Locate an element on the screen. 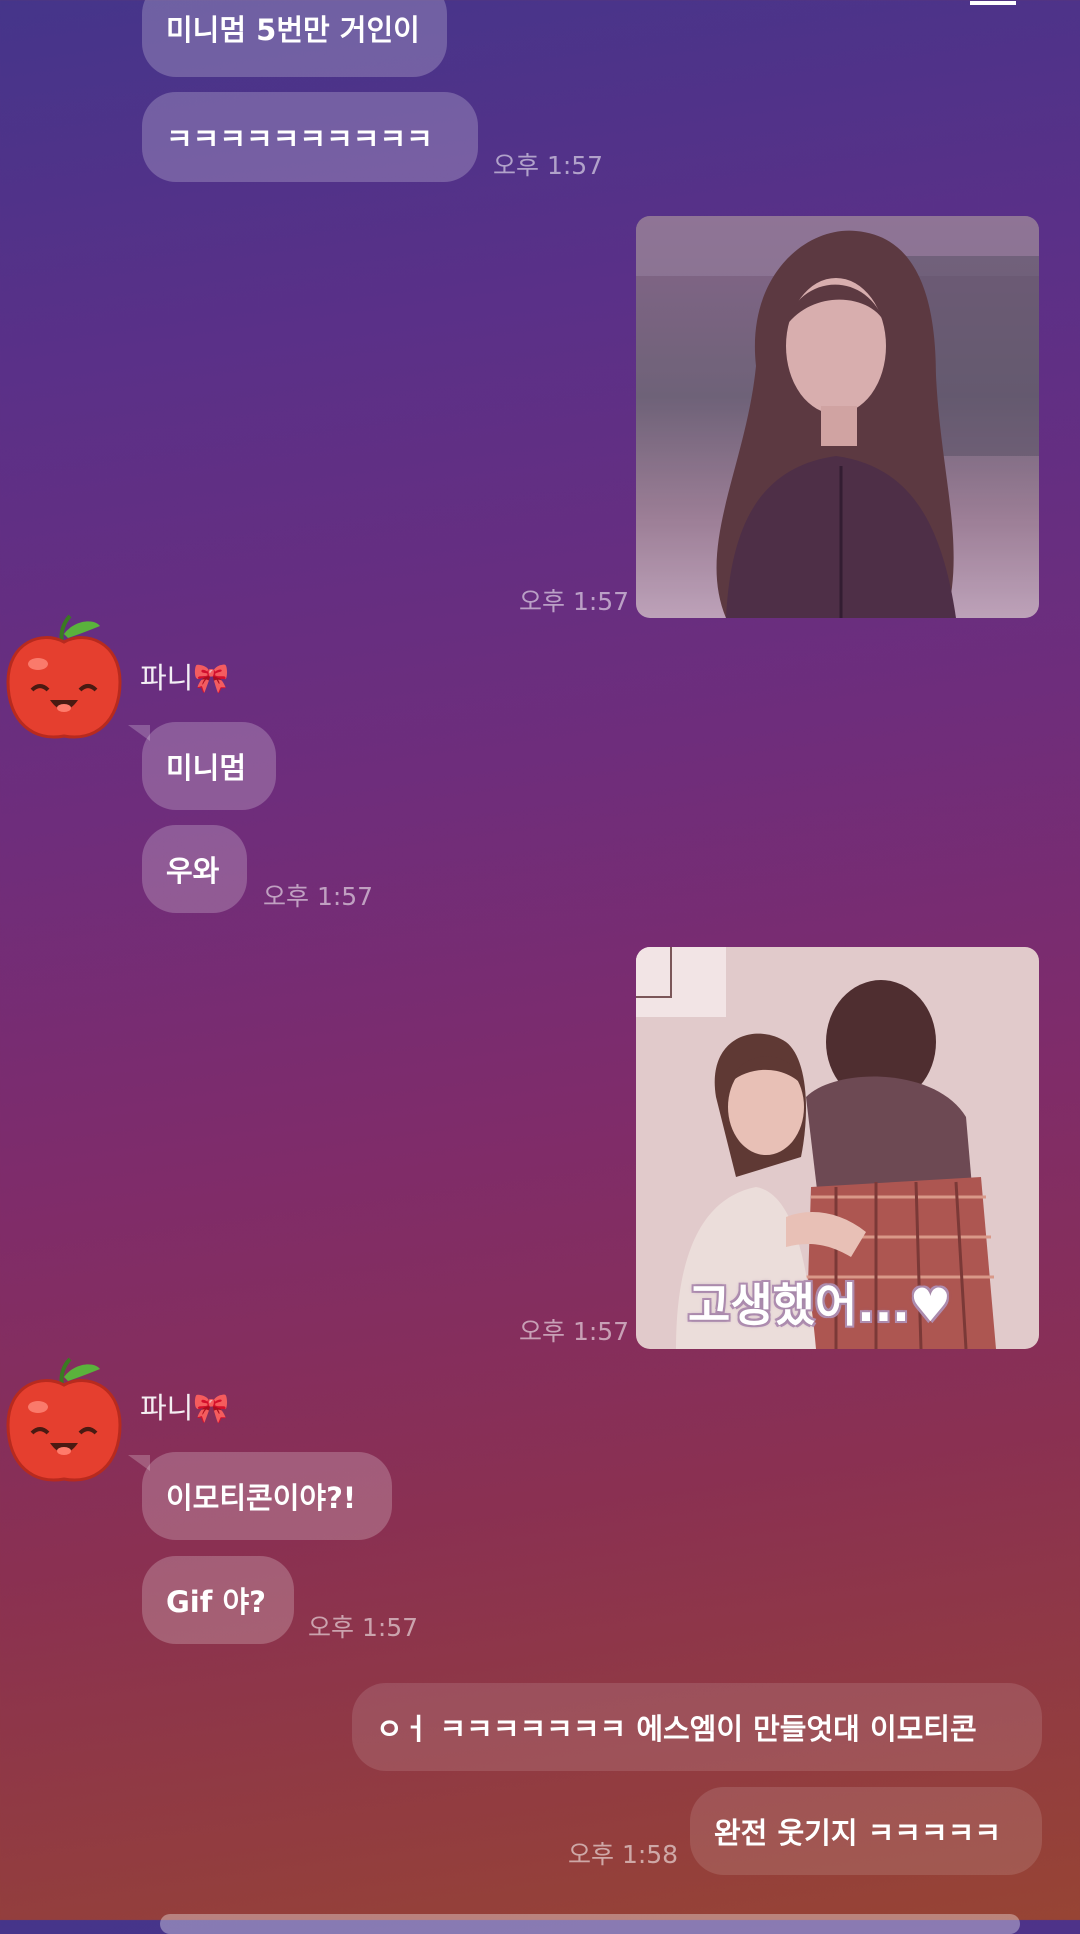  message-bubble: ㅋㅋㅋㅋㅋㅋㅋㅋㅋㅋ is located at coordinates (310, 137).